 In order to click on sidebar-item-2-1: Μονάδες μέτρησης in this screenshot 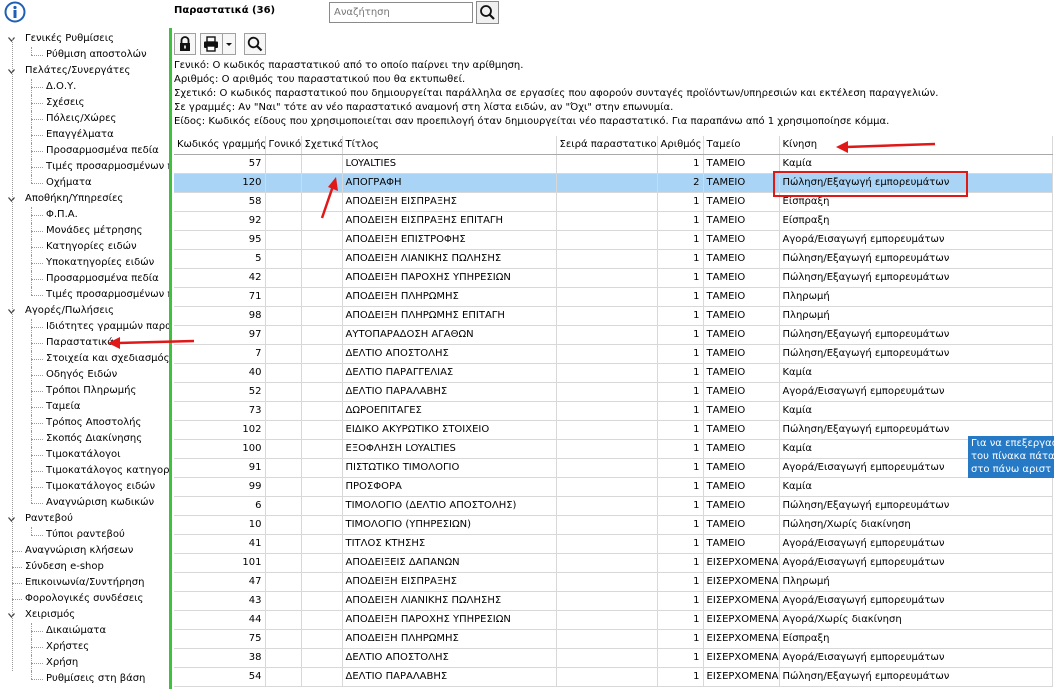, I will do `click(84, 231)`.